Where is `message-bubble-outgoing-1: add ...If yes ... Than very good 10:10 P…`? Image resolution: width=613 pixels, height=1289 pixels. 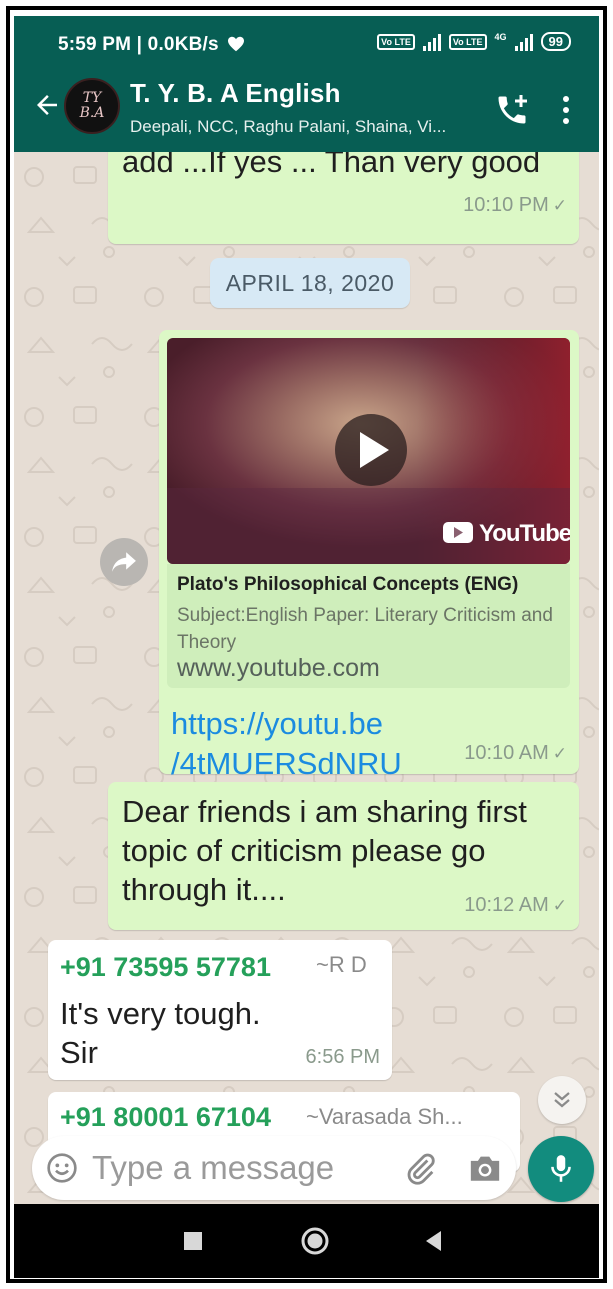 message-bubble-outgoing-1: add ...If yes ... Than very good 10:10 P… is located at coordinates (343, 198).